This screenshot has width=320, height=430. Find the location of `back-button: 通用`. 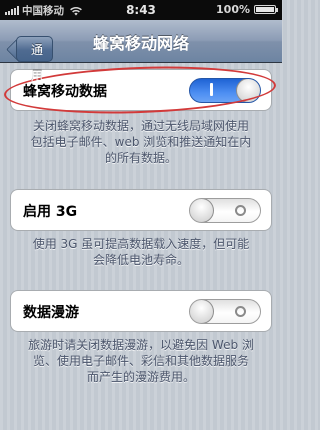

back-button: 通用 is located at coordinates (35, 59).